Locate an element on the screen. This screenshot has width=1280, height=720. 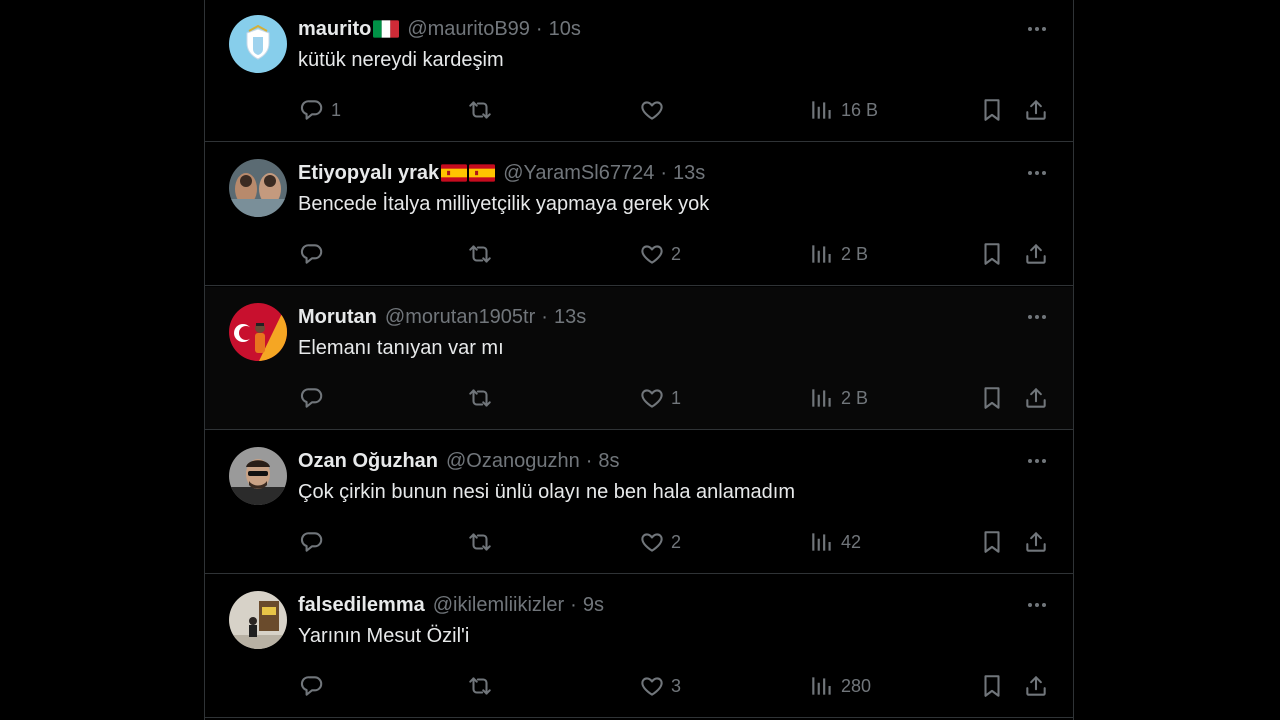
view-count: 2 B is located at coordinates (855, 253).